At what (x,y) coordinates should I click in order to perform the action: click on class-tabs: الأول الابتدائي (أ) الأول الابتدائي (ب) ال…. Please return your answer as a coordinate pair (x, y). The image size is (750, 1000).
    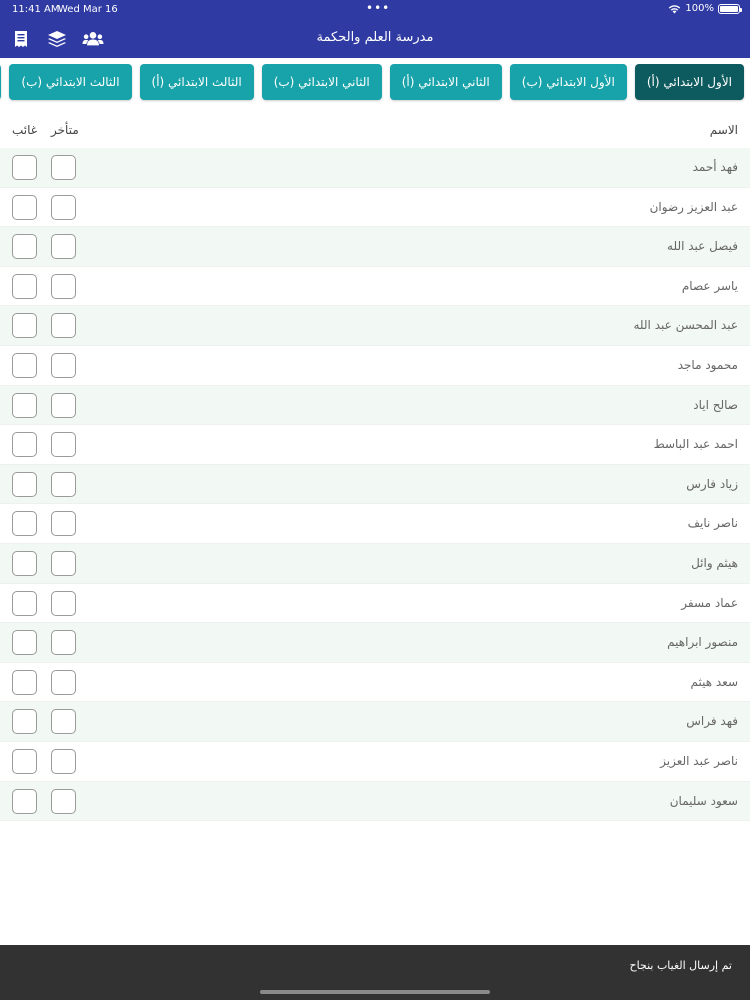
    Looking at the image, I should click on (375, 84).